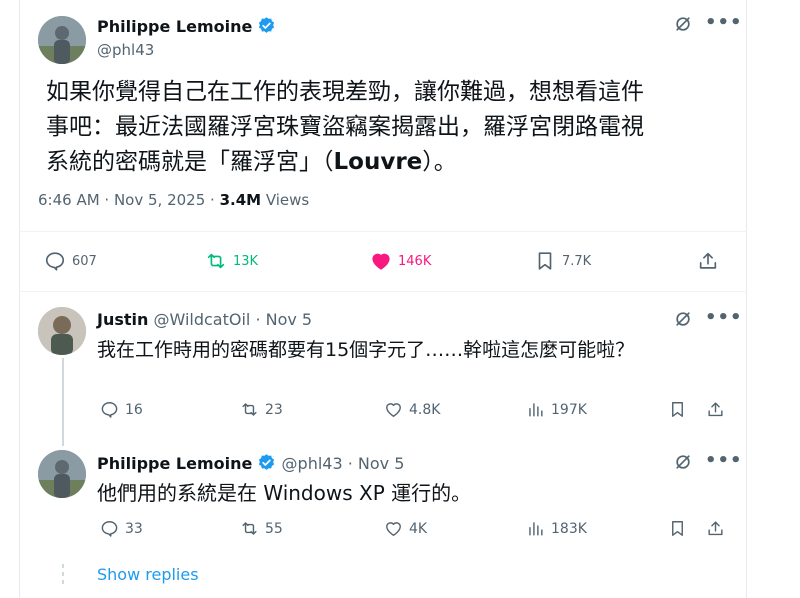 Image resolution: width=800 pixels, height=598 pixels. I want to click on author-name: Philippe Lemoine, so click(174, 26).